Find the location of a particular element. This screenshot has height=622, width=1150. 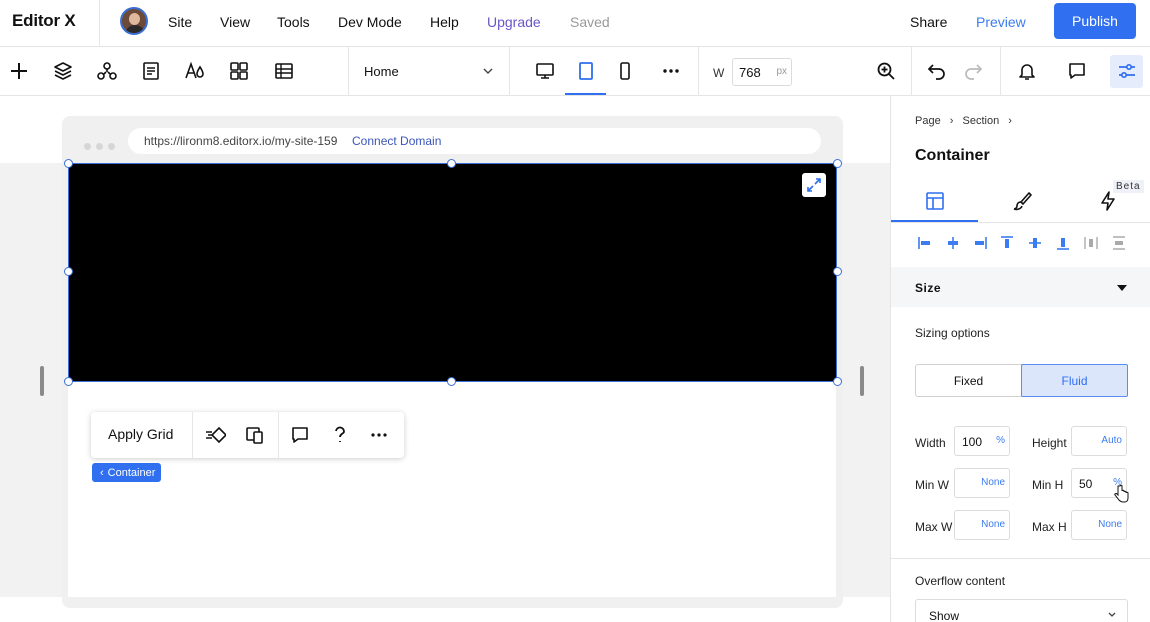

overflow-select: Show is located at coordinates (1021, 610).